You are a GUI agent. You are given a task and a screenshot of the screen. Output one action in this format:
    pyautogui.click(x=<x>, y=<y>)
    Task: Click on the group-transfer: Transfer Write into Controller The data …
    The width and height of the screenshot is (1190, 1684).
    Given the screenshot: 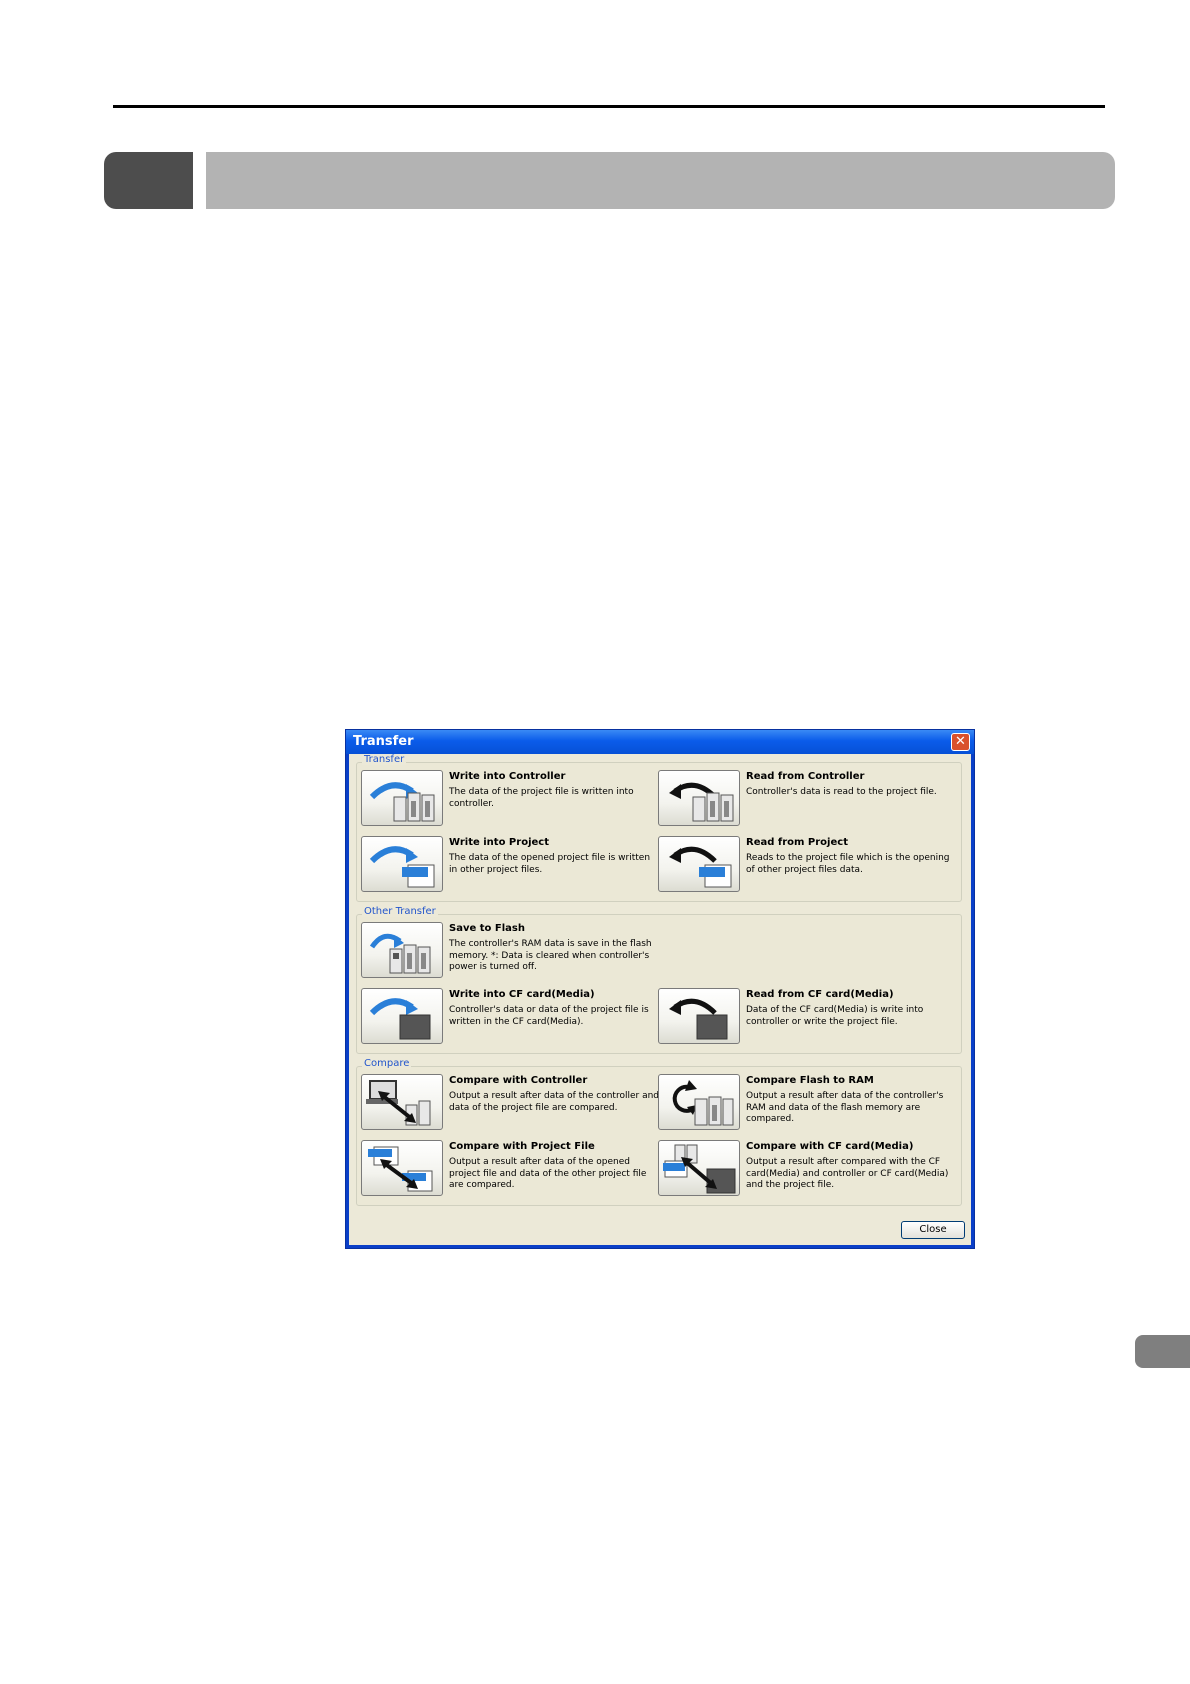 What is the action you would take?
    pyautogui.click(x=659, y=828)
    